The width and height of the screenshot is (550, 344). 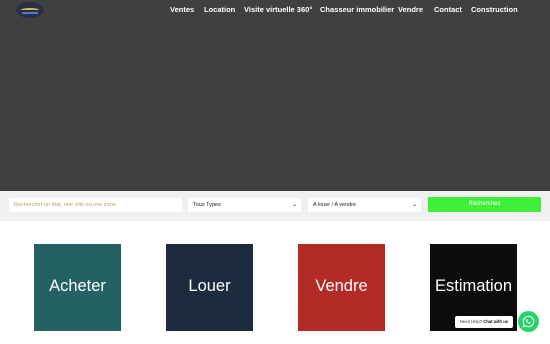 I want to click on nav-item-vendre: Vendre, so click(x=410, y=9).